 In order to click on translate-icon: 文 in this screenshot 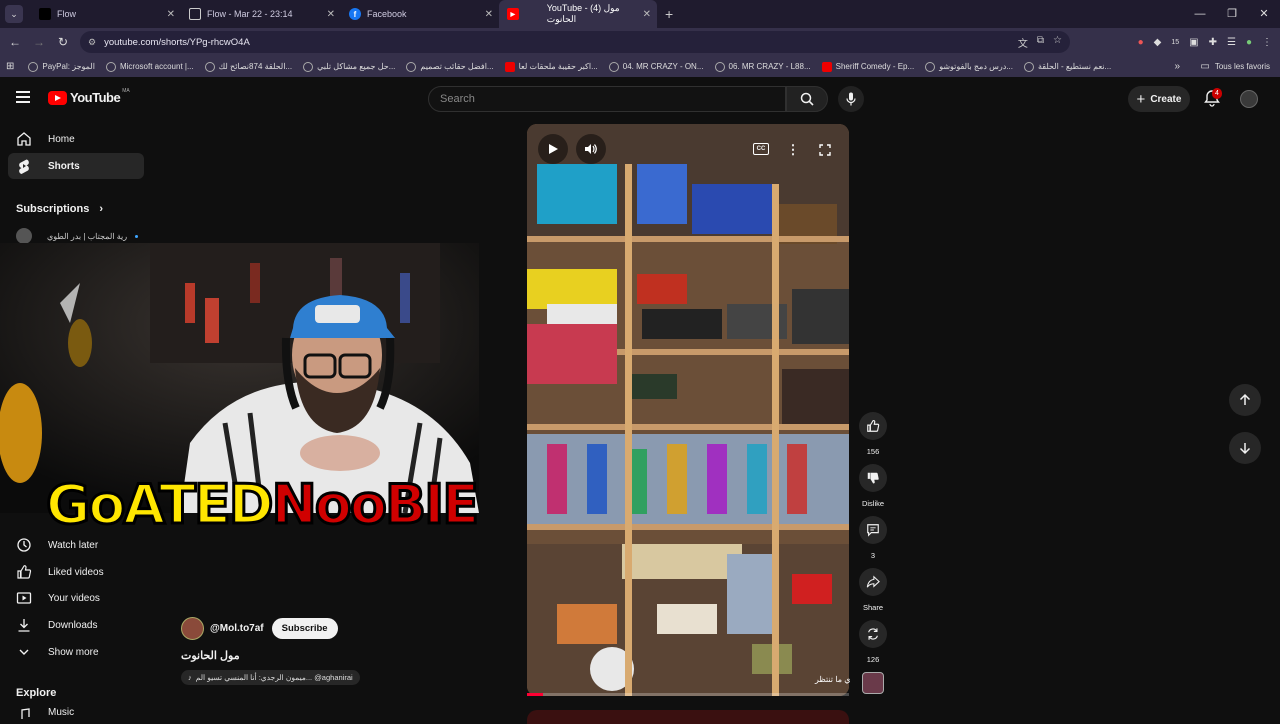, I will do `click(1023, 42)`.